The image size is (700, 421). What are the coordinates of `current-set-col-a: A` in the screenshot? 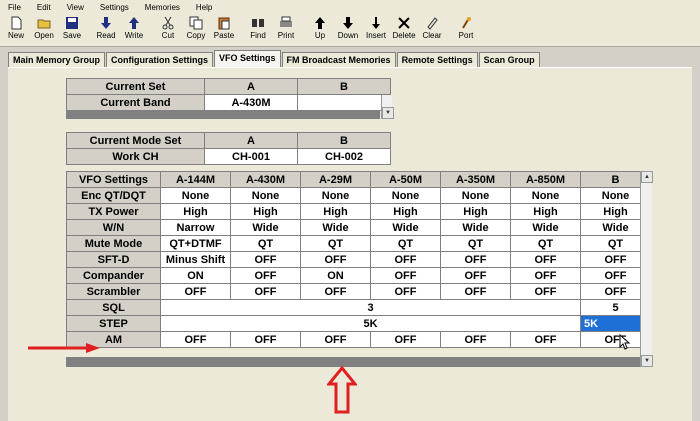 It's located at (251, 86).